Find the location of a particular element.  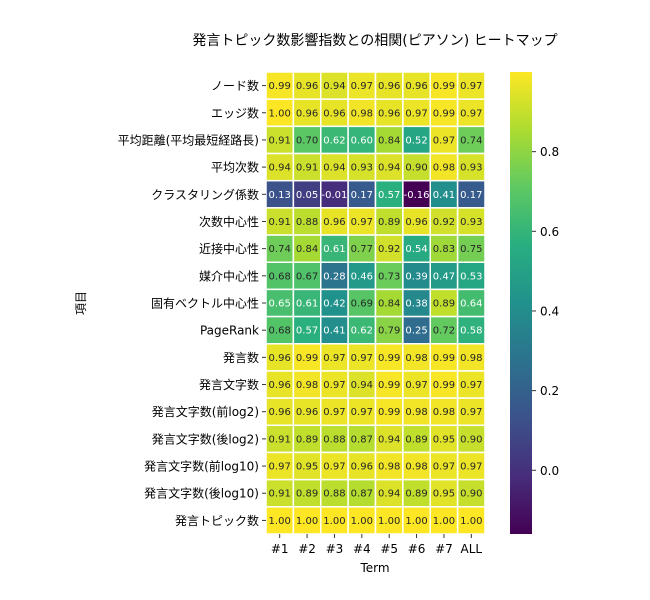

cell-value-label: 0.93 is located at coordinates (471, 222).